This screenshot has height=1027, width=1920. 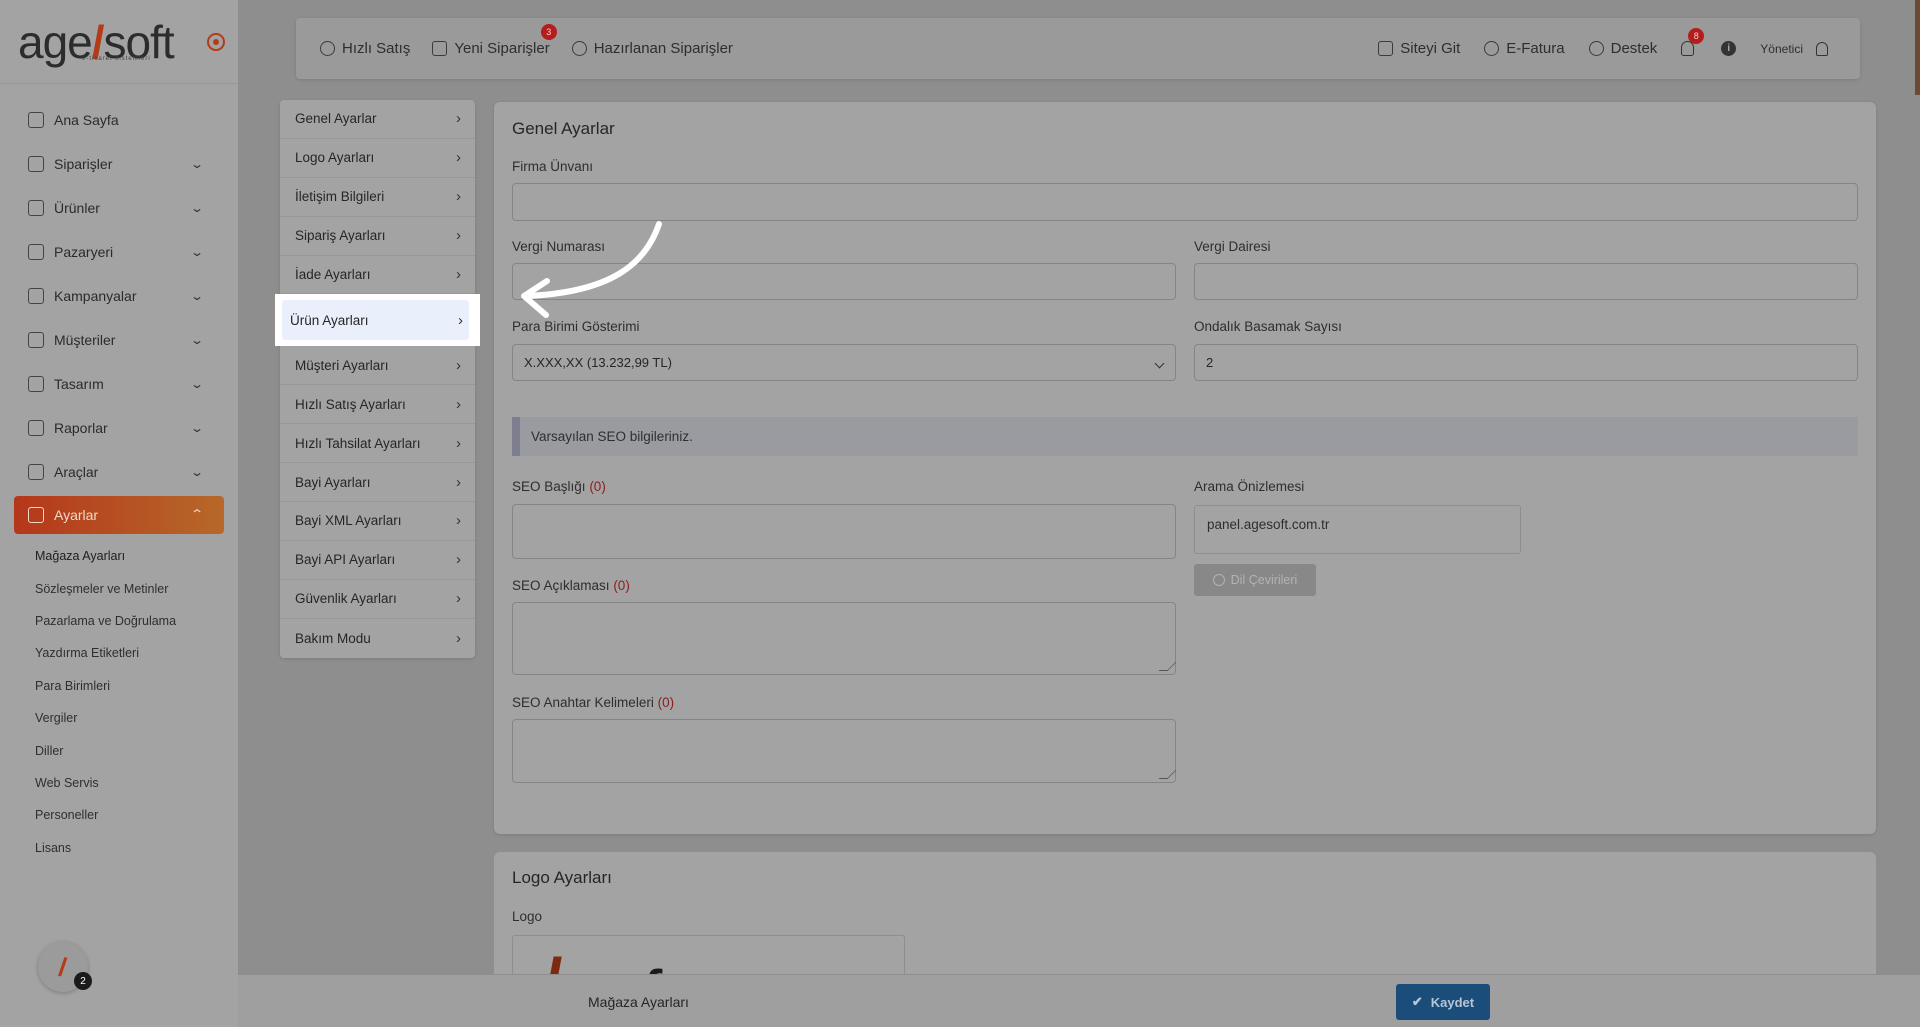 I want to click on settings-nav-label: Güvenlik Ayarları, so click(x=346, y=599).